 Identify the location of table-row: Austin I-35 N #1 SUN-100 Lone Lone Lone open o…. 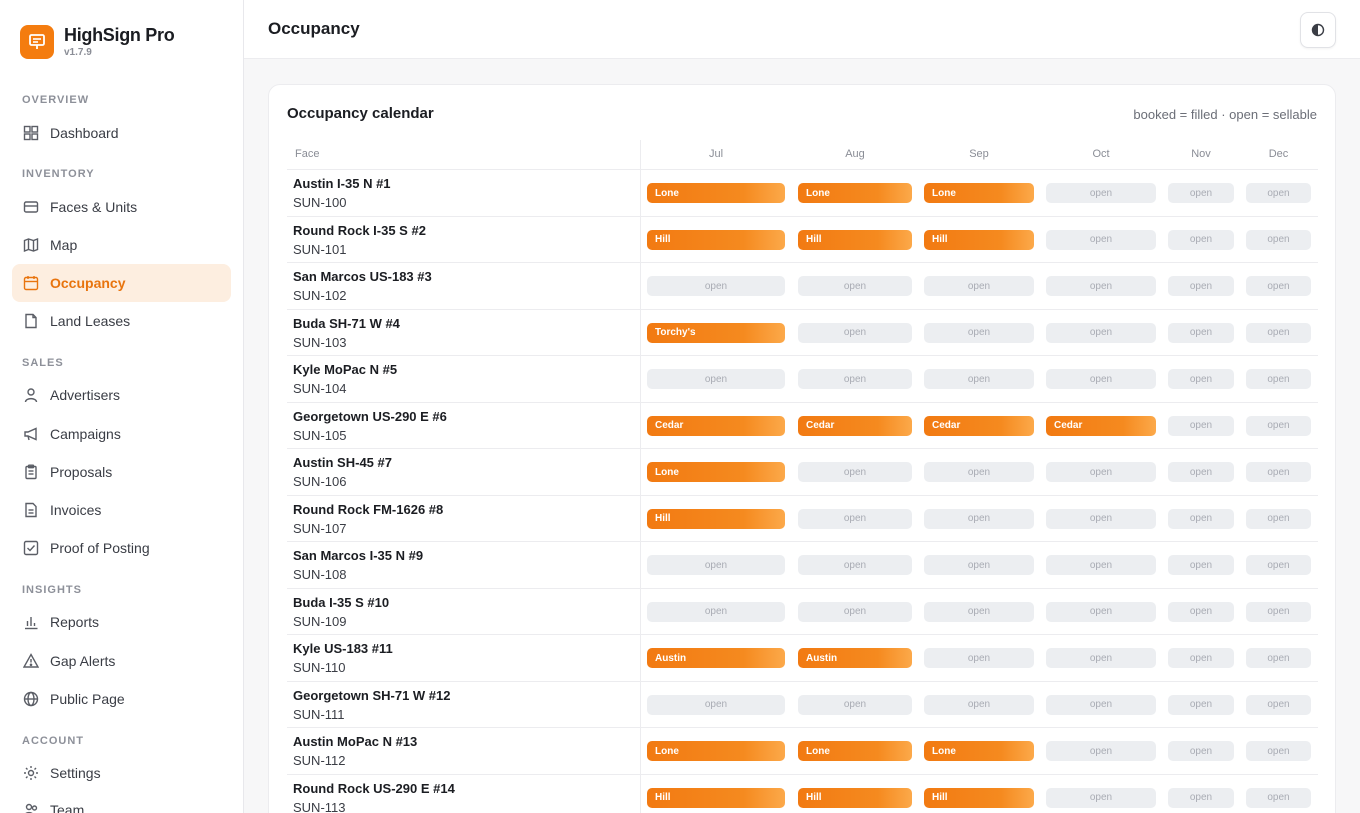
(802, 193).